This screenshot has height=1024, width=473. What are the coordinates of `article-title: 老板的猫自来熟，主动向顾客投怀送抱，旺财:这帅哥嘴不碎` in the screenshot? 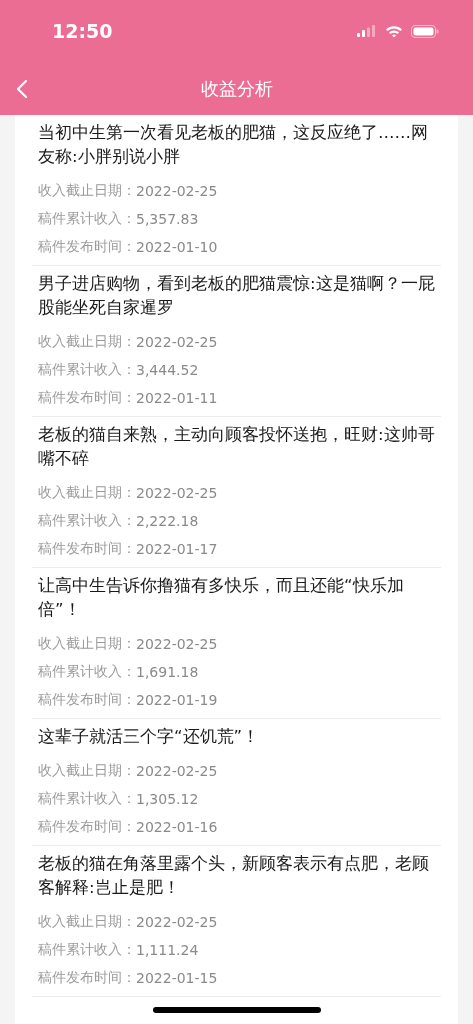 It's located at (237, 447).